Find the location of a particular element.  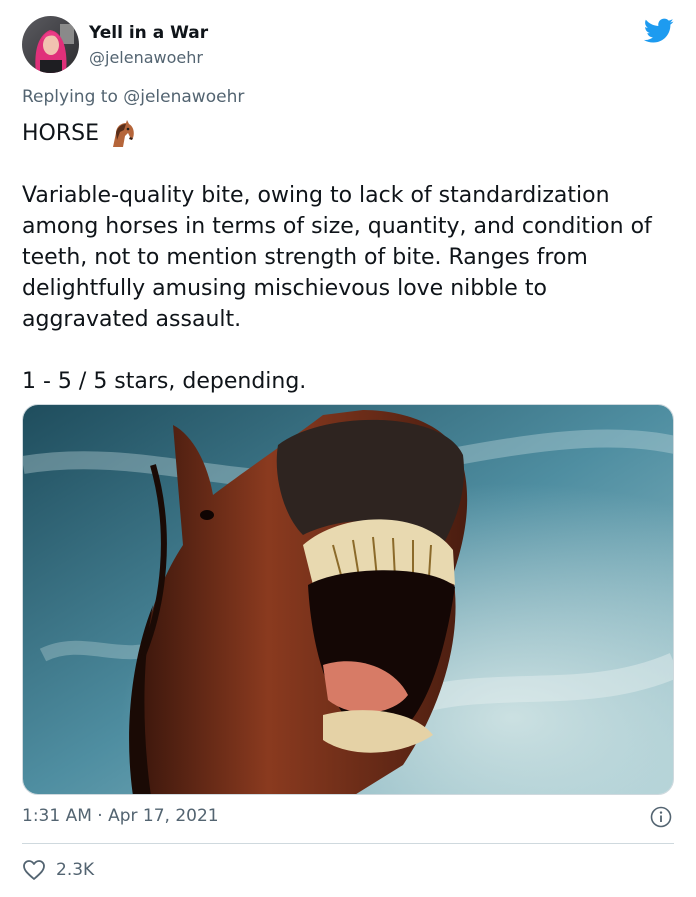

replying-to-line: Replying to @jelenawoehr is located at coordinates (133, 97).